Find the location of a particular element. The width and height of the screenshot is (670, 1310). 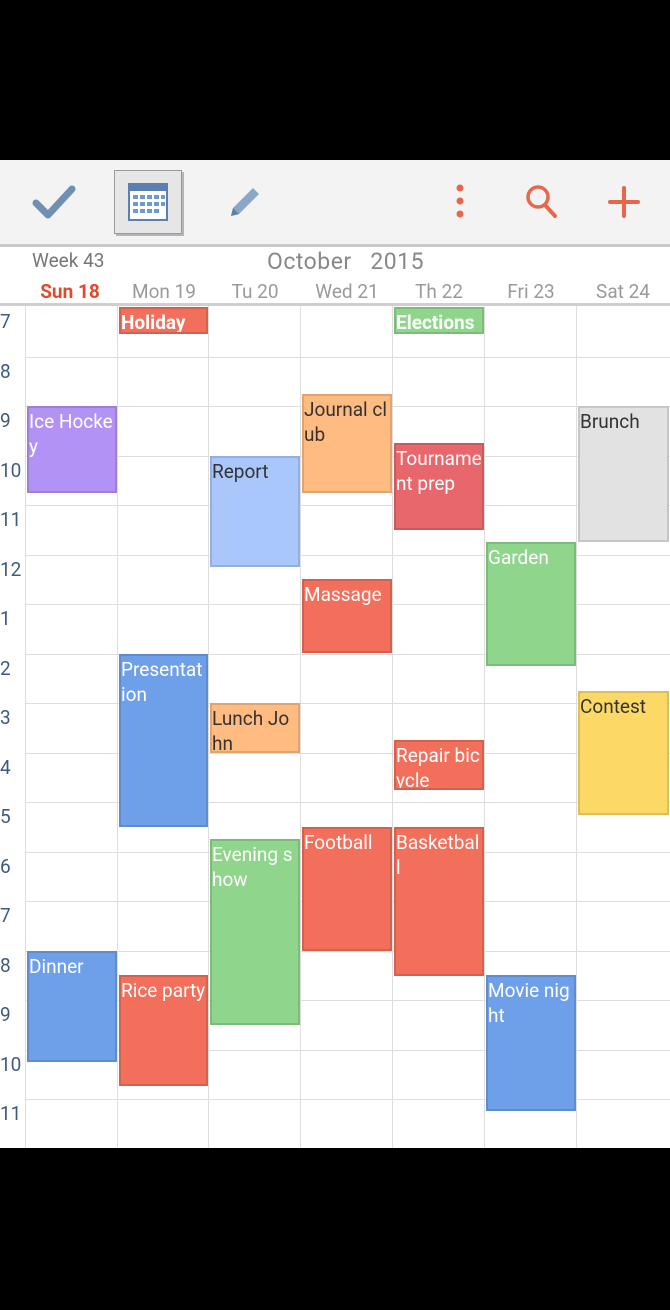

toolbar is located at coordinates (335, 203).